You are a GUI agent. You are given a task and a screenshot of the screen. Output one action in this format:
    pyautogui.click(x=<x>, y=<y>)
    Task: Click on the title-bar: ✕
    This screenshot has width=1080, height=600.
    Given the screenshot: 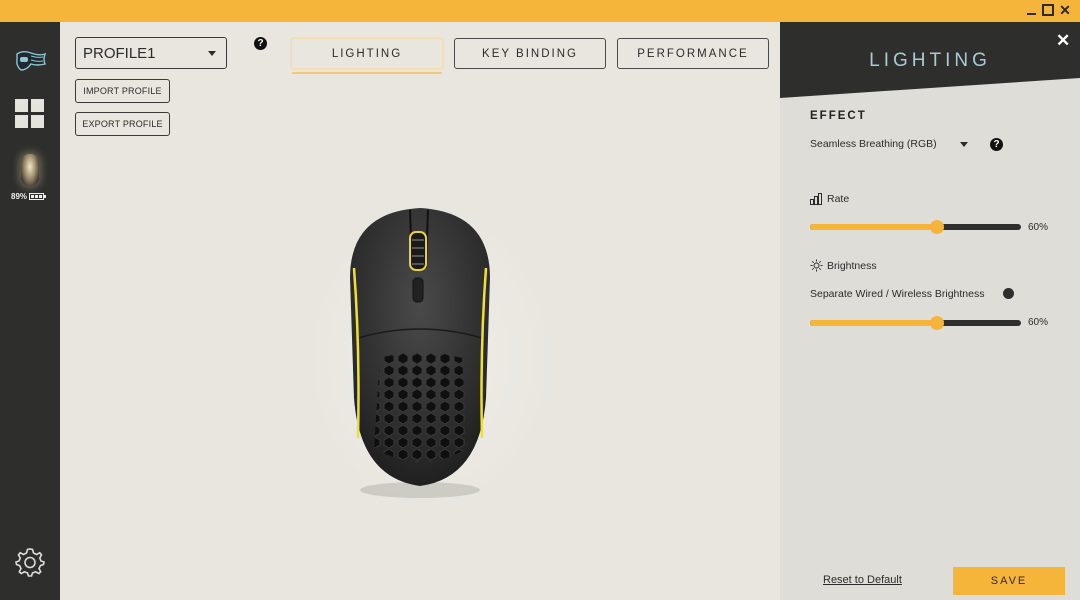 What is the action you would take?
    pyautogui.click(x=540, y=11)
    